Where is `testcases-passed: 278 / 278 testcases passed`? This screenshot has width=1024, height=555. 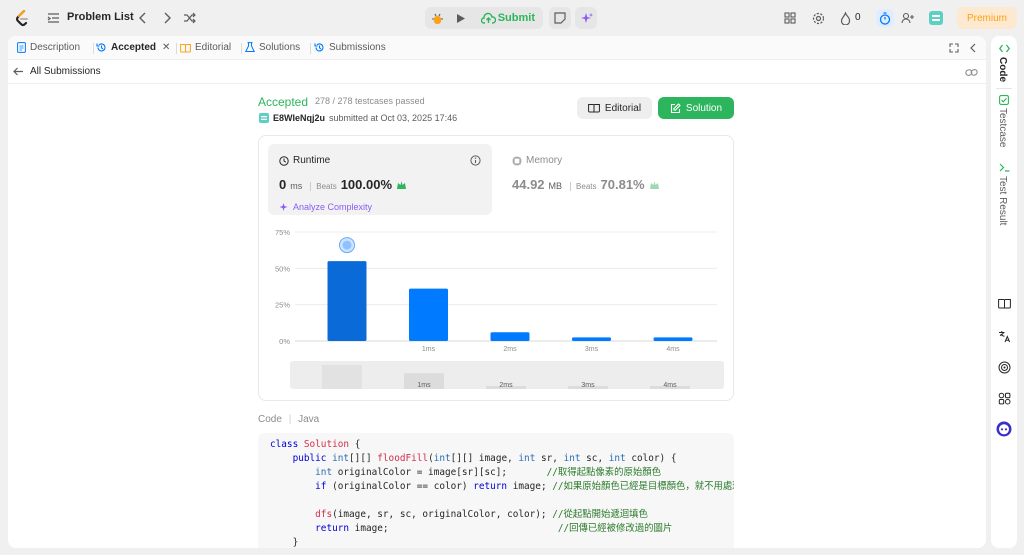
testcases-passed: 278 / 278 testcases passed is located at coordinates (370, 101).